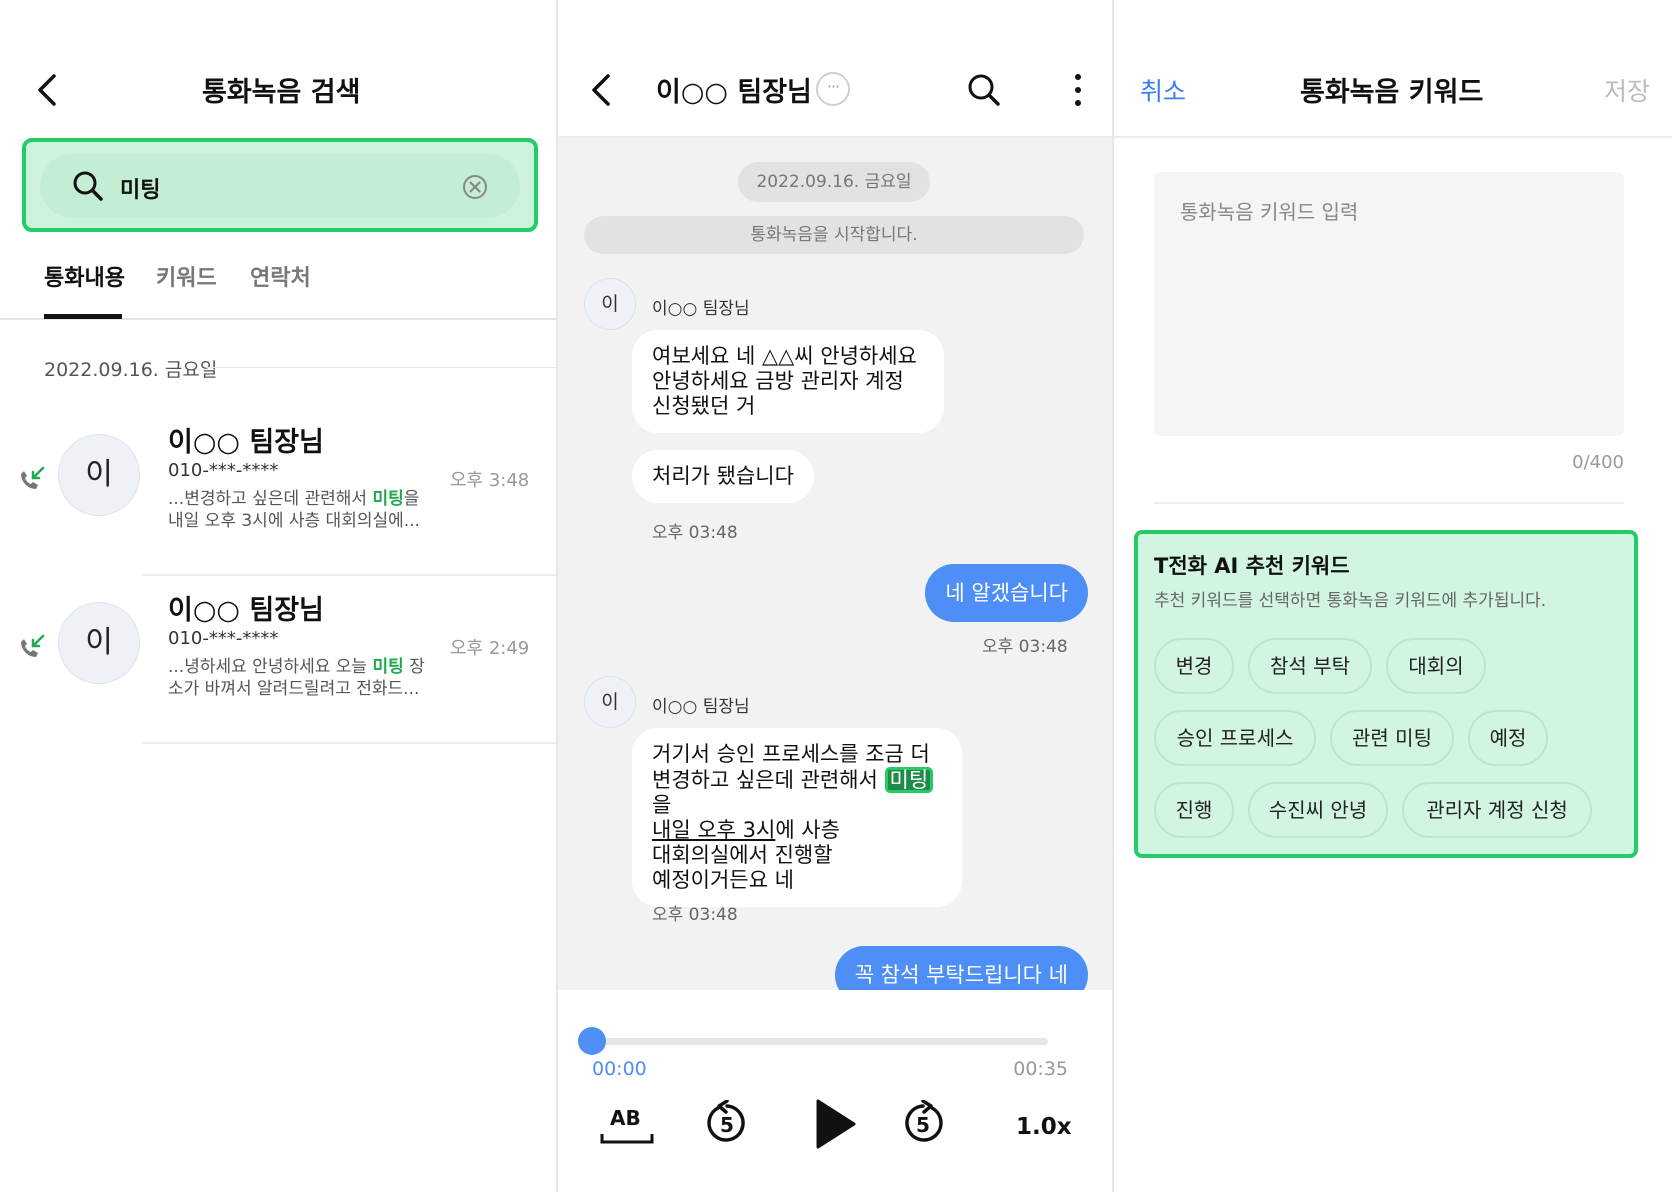 The image size is (1672, 1192). I want to click on forward-seconds: 5, so click(923, 1125).